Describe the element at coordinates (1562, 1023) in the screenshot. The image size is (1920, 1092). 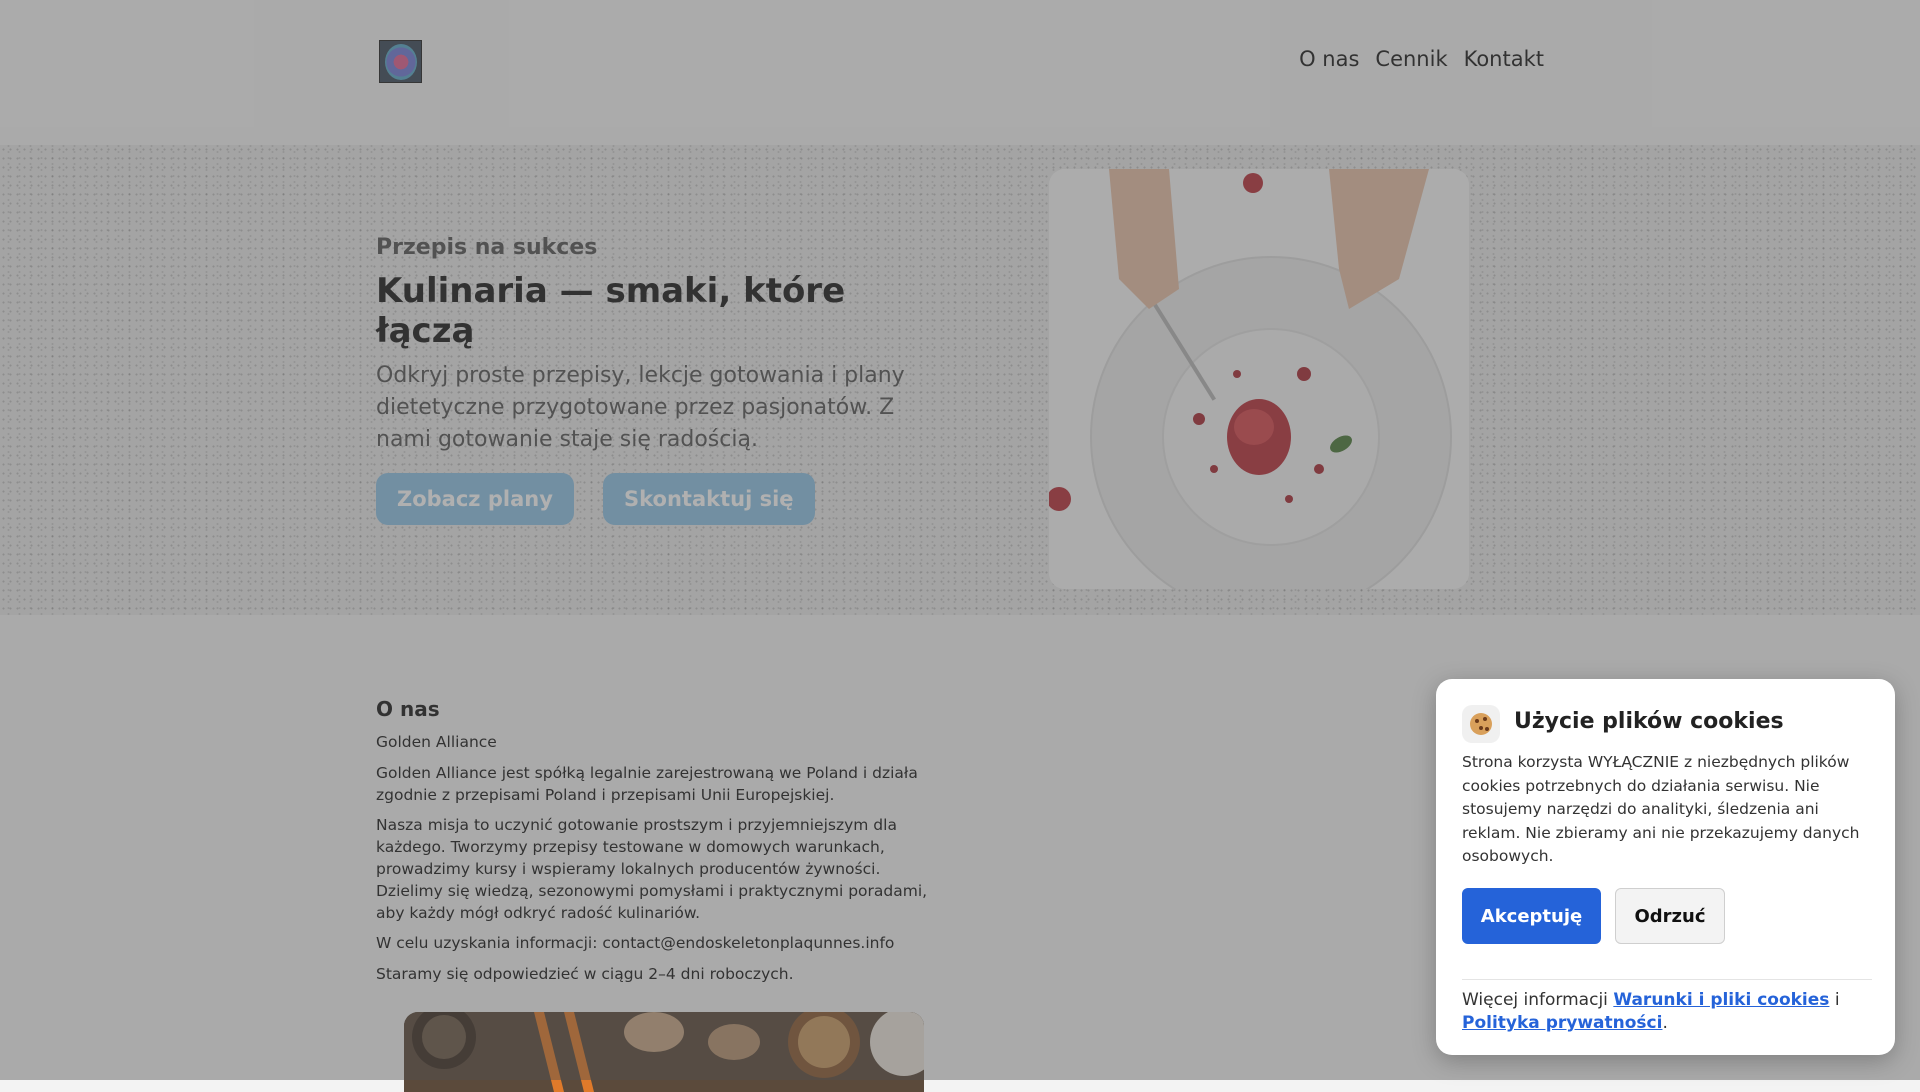
I see `privacy-policy-link: Polityka prywatności` at that location.